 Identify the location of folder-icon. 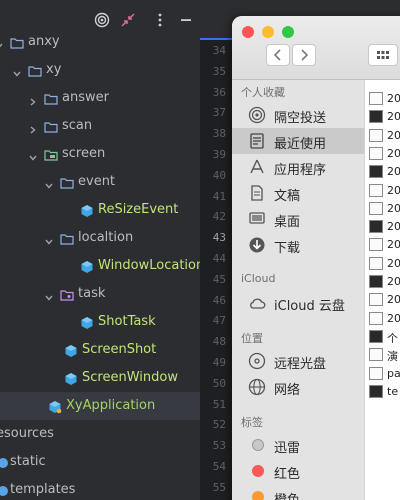
(67, 182).